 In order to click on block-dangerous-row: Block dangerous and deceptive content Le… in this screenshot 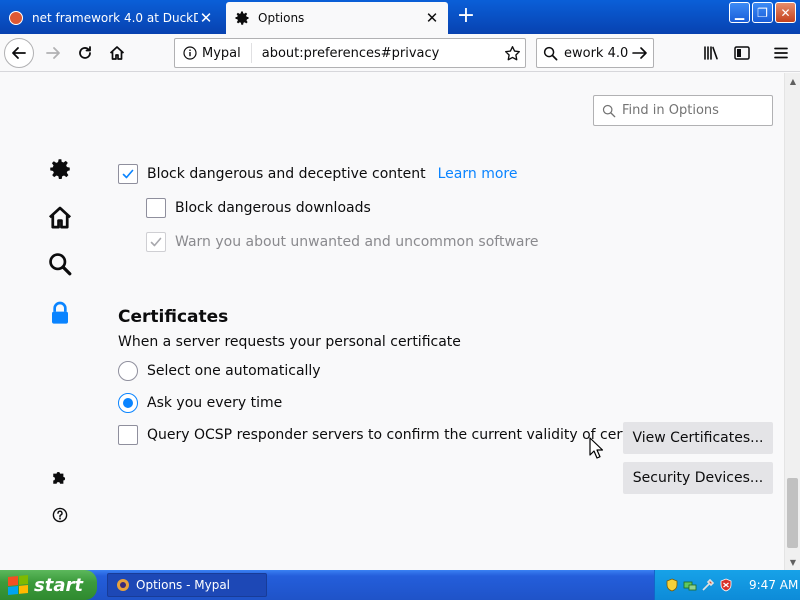, I will do `click(317, 174)`.